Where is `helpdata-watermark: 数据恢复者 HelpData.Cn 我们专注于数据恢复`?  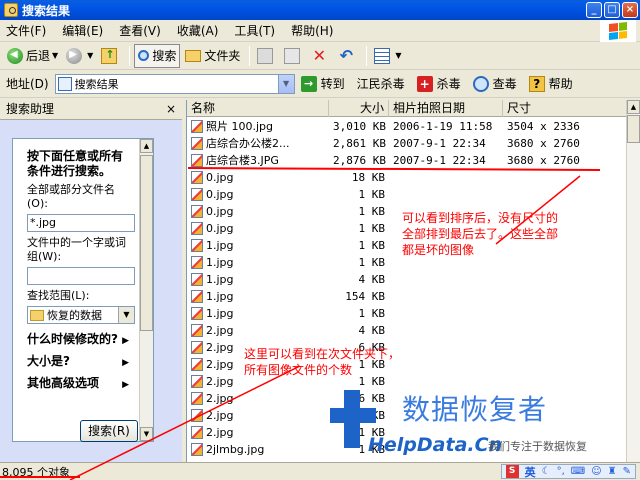
helpdata-watermark: 数据恢复者 HelpData.Cn 我们专注于数据恢复 is located at coordinates (480, 423).